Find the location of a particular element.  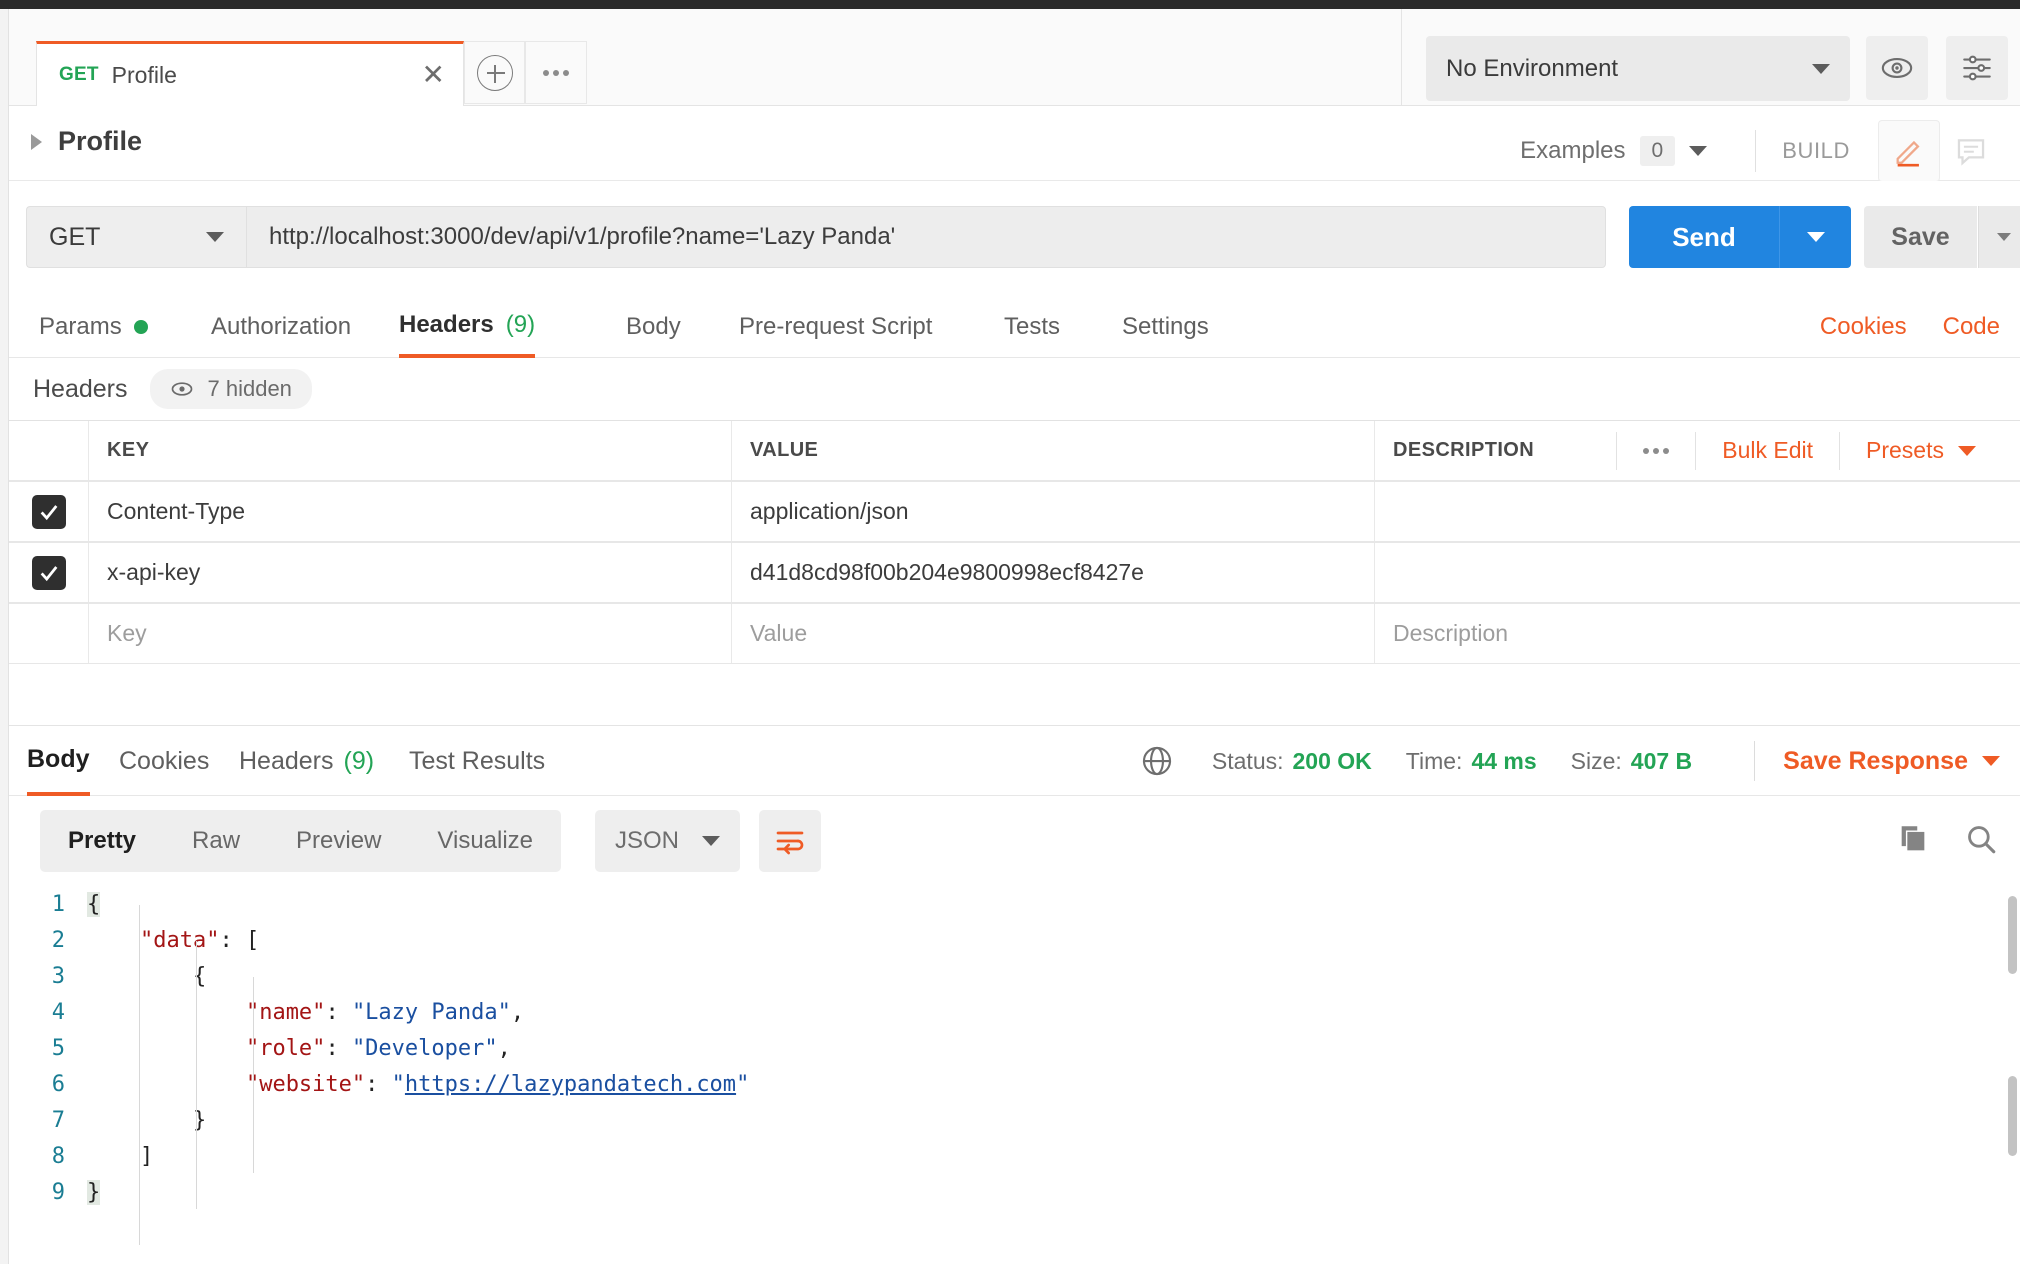

environment-quick-look-button is located at coordinates (1897, 68).